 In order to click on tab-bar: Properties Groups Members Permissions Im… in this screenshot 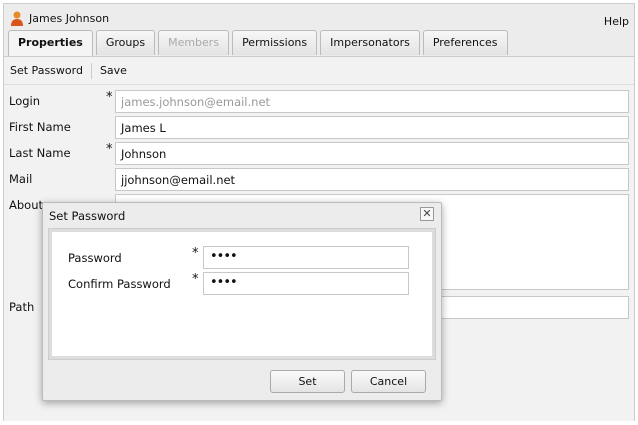, I will do `click(258, 43)`.